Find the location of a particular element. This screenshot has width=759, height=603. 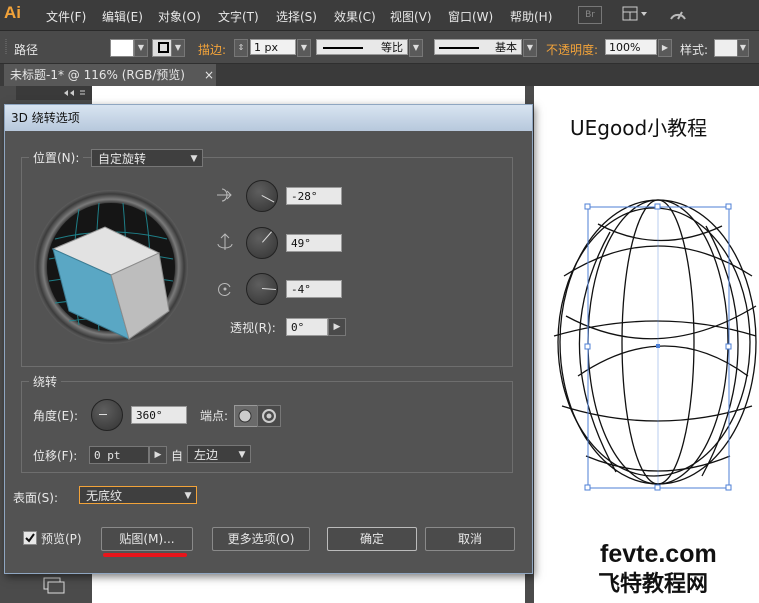

menu-window: 窗口(W) is located at coordinates (470, 16).